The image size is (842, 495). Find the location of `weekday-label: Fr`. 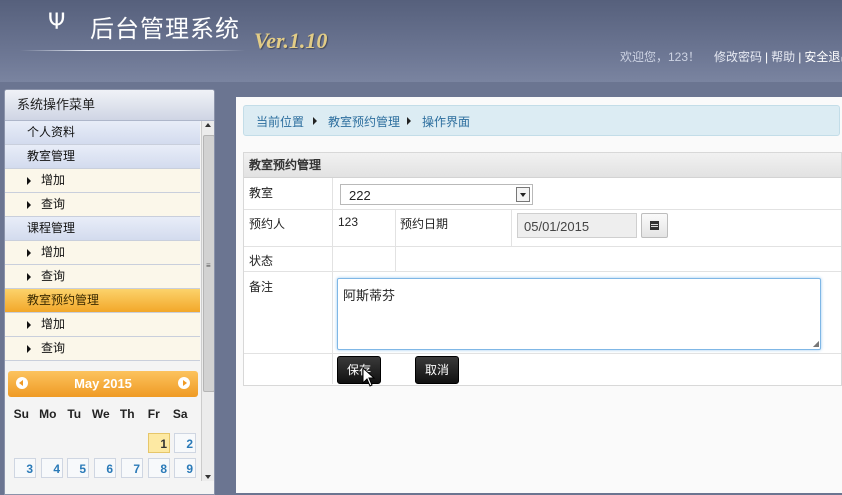

weekday-label: Fr is located at coordinates (153, 414).